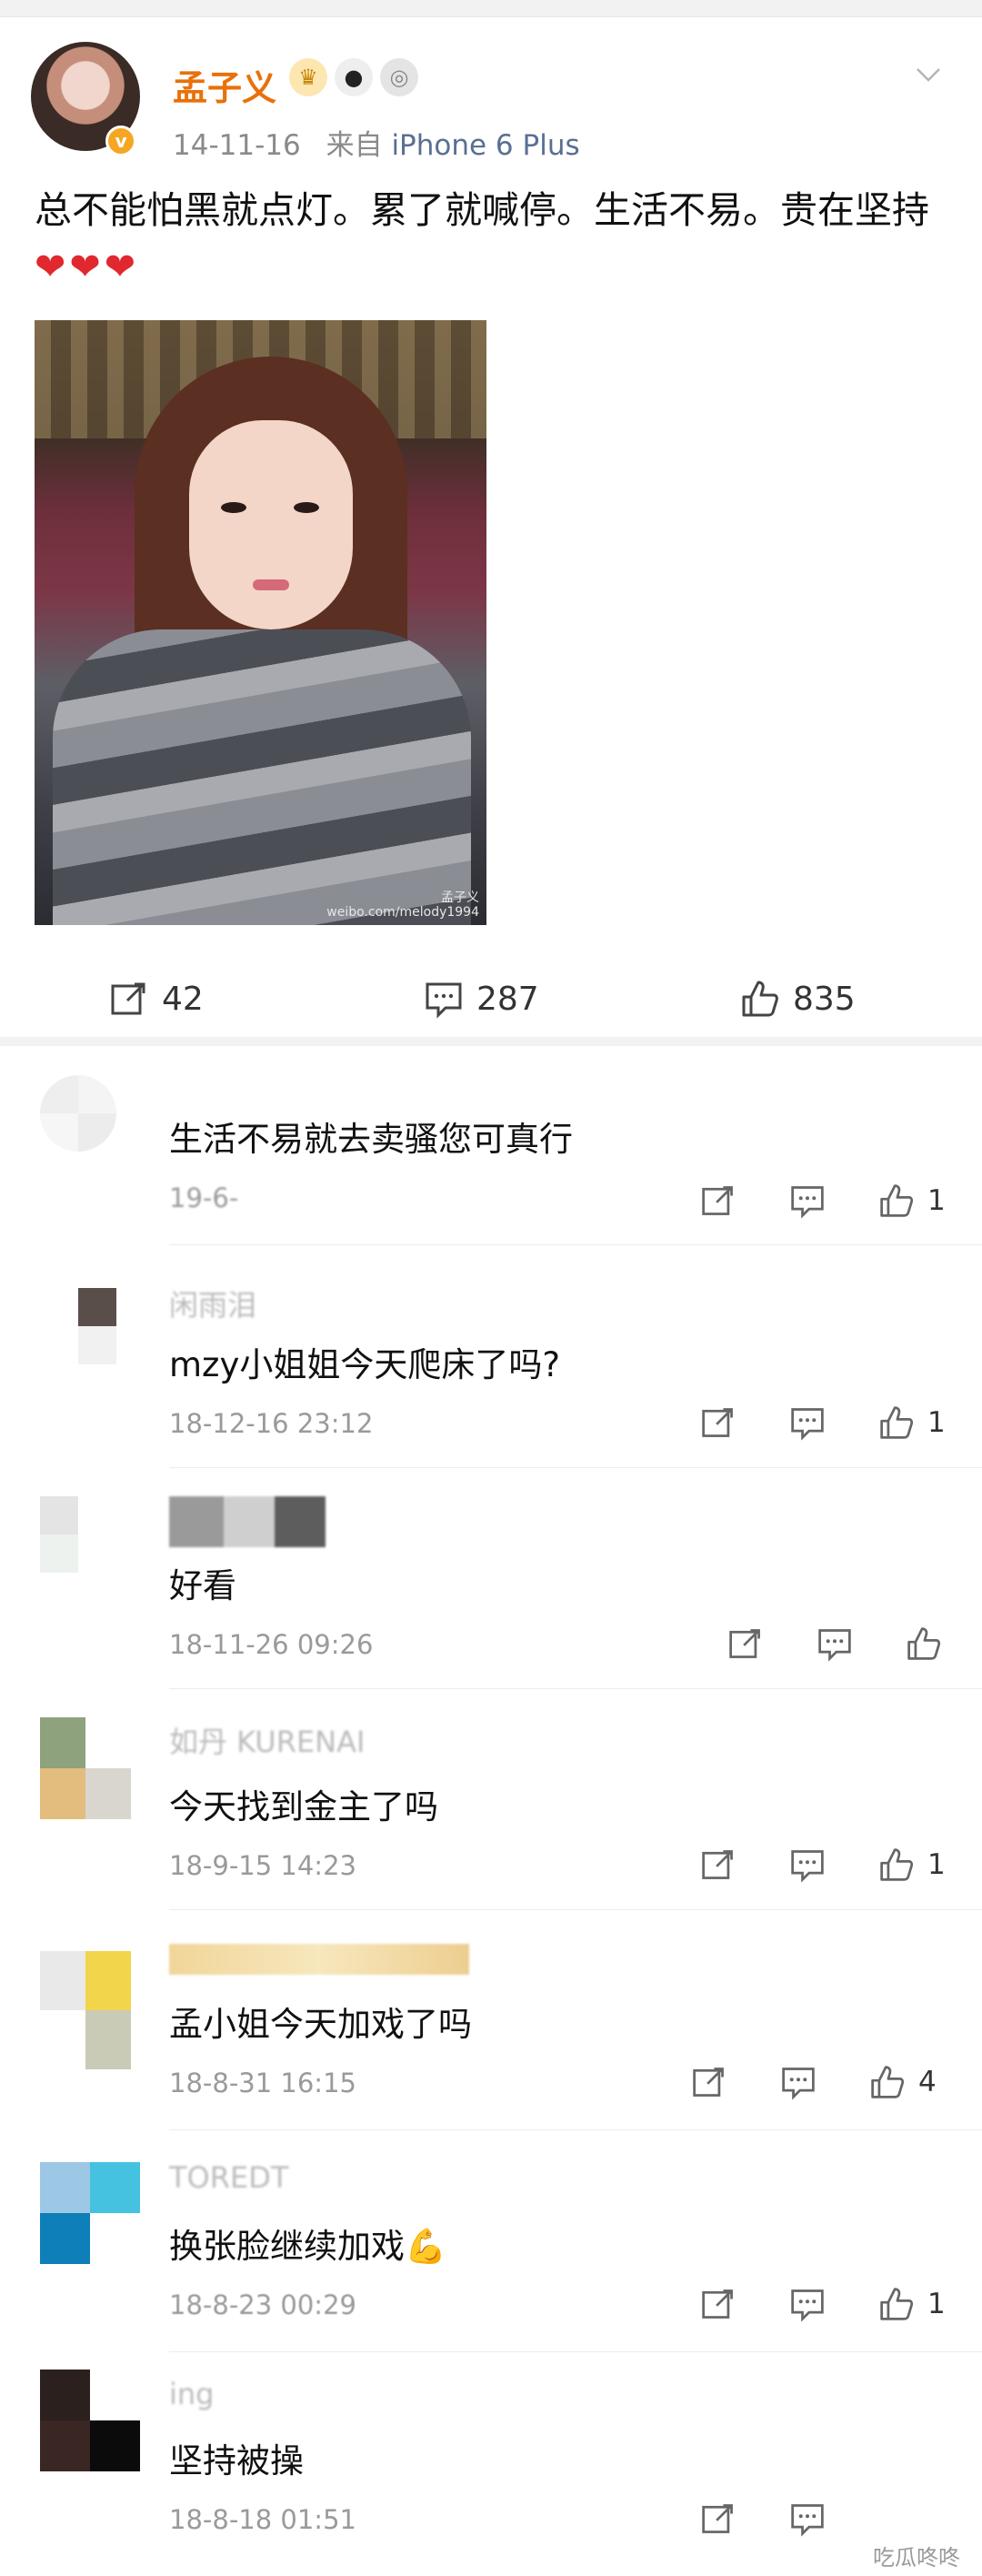 This screenshot has height=2576, width=982. I want to click on like-button: 835, so click(798, 999).